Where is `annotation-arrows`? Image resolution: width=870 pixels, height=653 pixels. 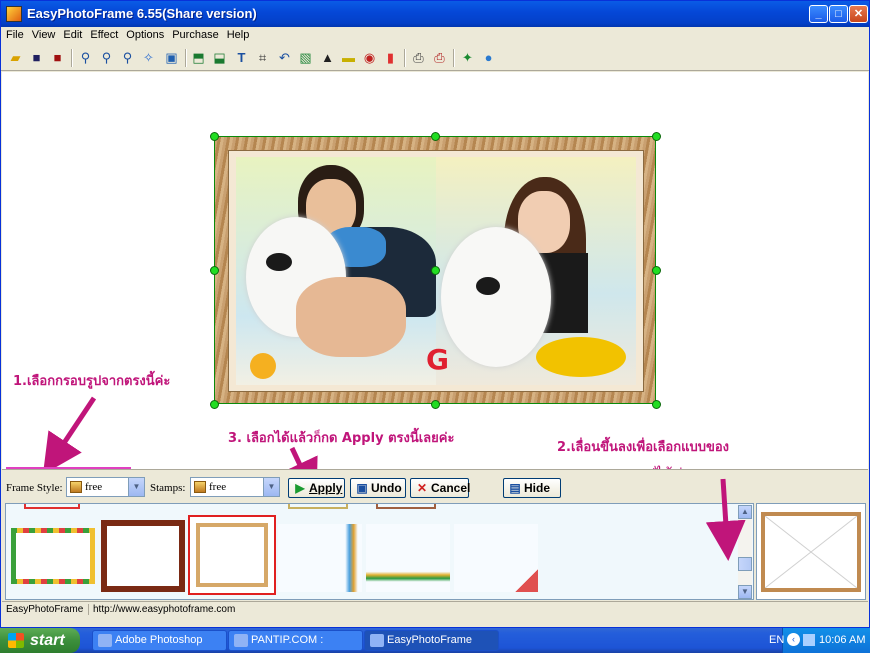 annotation-arrows is located at coordinates (180, 432).